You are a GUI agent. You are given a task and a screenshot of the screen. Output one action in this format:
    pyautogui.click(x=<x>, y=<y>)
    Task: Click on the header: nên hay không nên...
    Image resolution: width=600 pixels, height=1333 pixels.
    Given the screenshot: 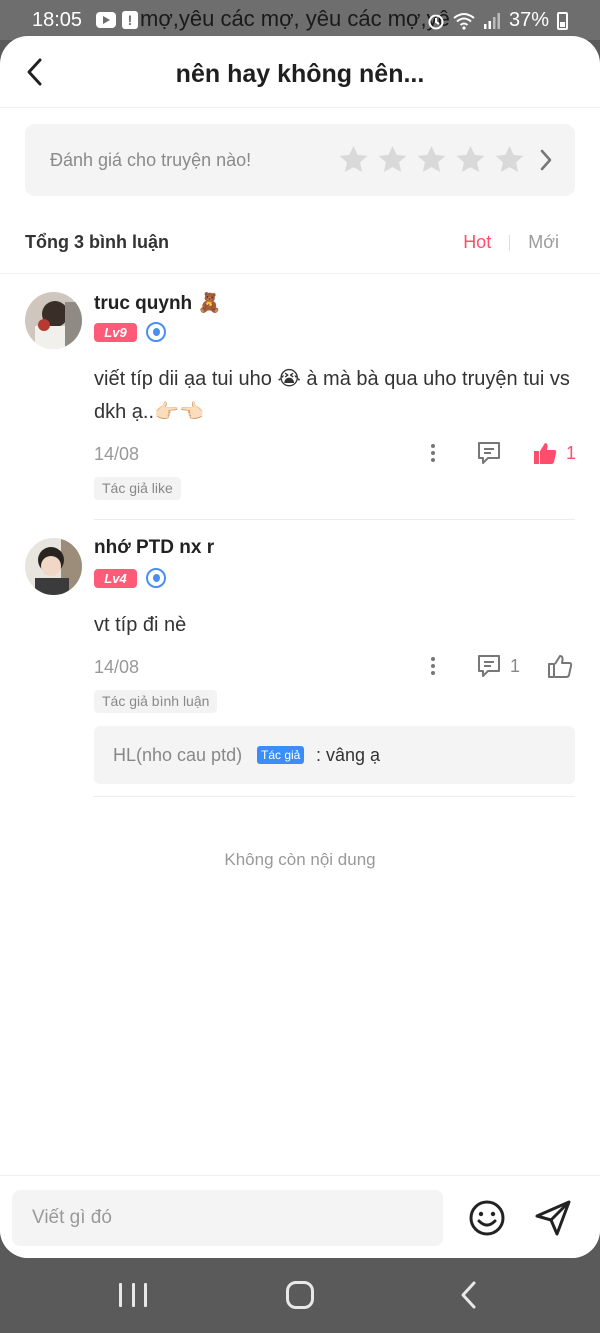 What is the action you would take?
    pyautogui.click(x=300, y=72)
    